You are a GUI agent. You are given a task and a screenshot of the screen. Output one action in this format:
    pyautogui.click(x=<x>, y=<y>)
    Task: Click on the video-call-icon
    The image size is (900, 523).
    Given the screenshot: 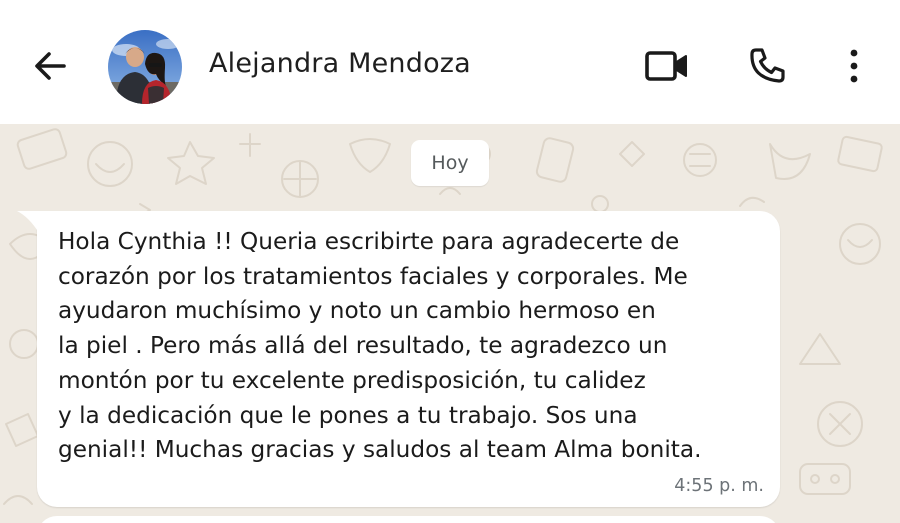 What is the action you would take?
    pyautogui.click(x=666, y=66)
    